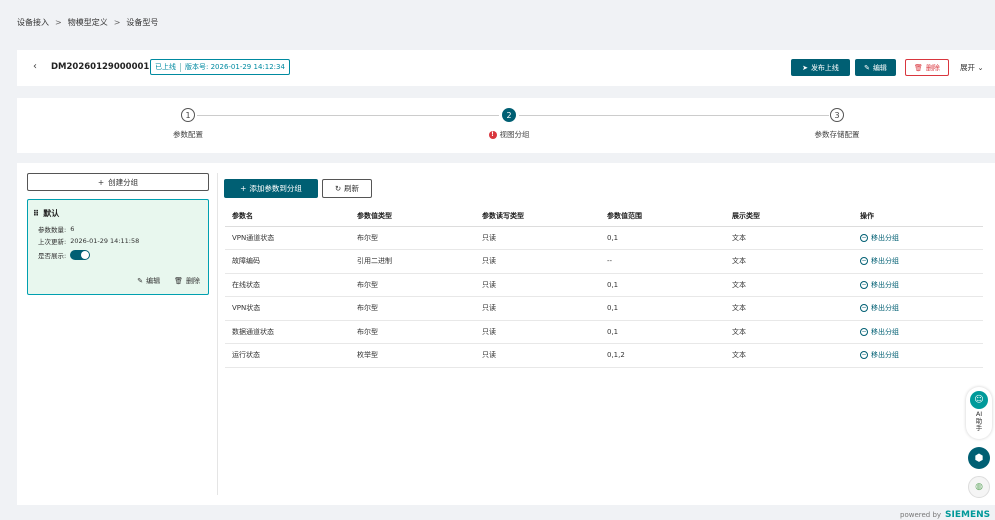 The image size is (995, 520). I want to click on panel-divider, so click(217, 334).